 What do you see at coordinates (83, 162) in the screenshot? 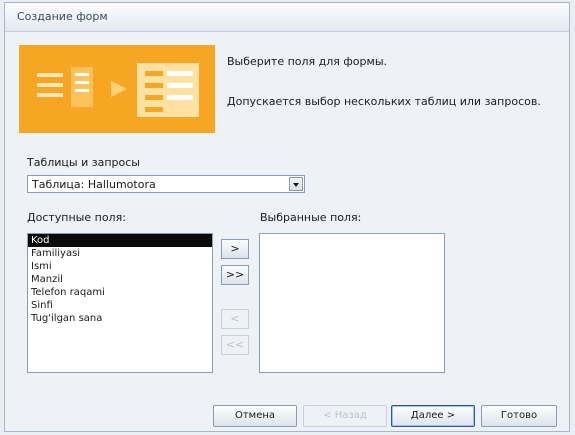
I see `tables-queries-label: Таблицы и запросы` at bounding box center [83, 162].